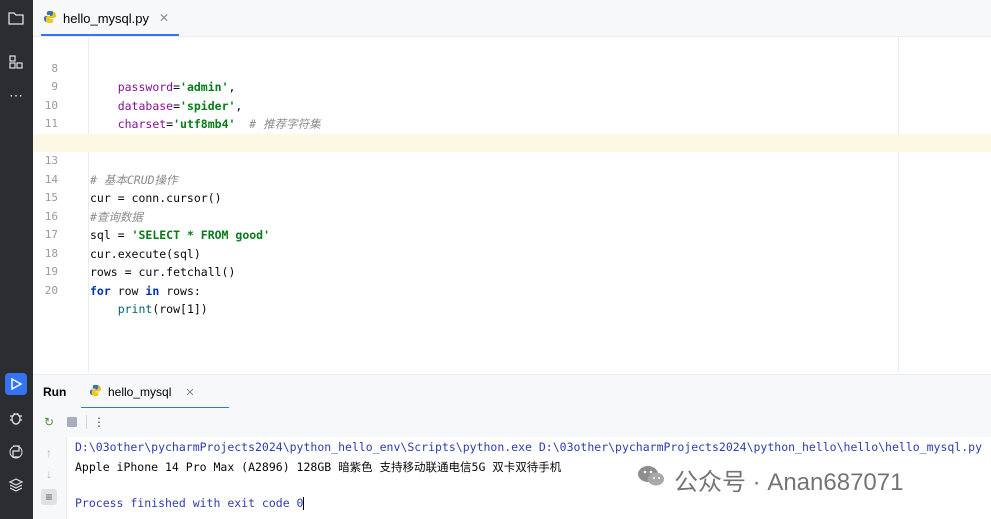 The image size is (991, 519). What do you see at coordinates (512, 422) in the screenshot?
I see `run-toolbar: ↻ ⋮` at bounding box center [512, 422].